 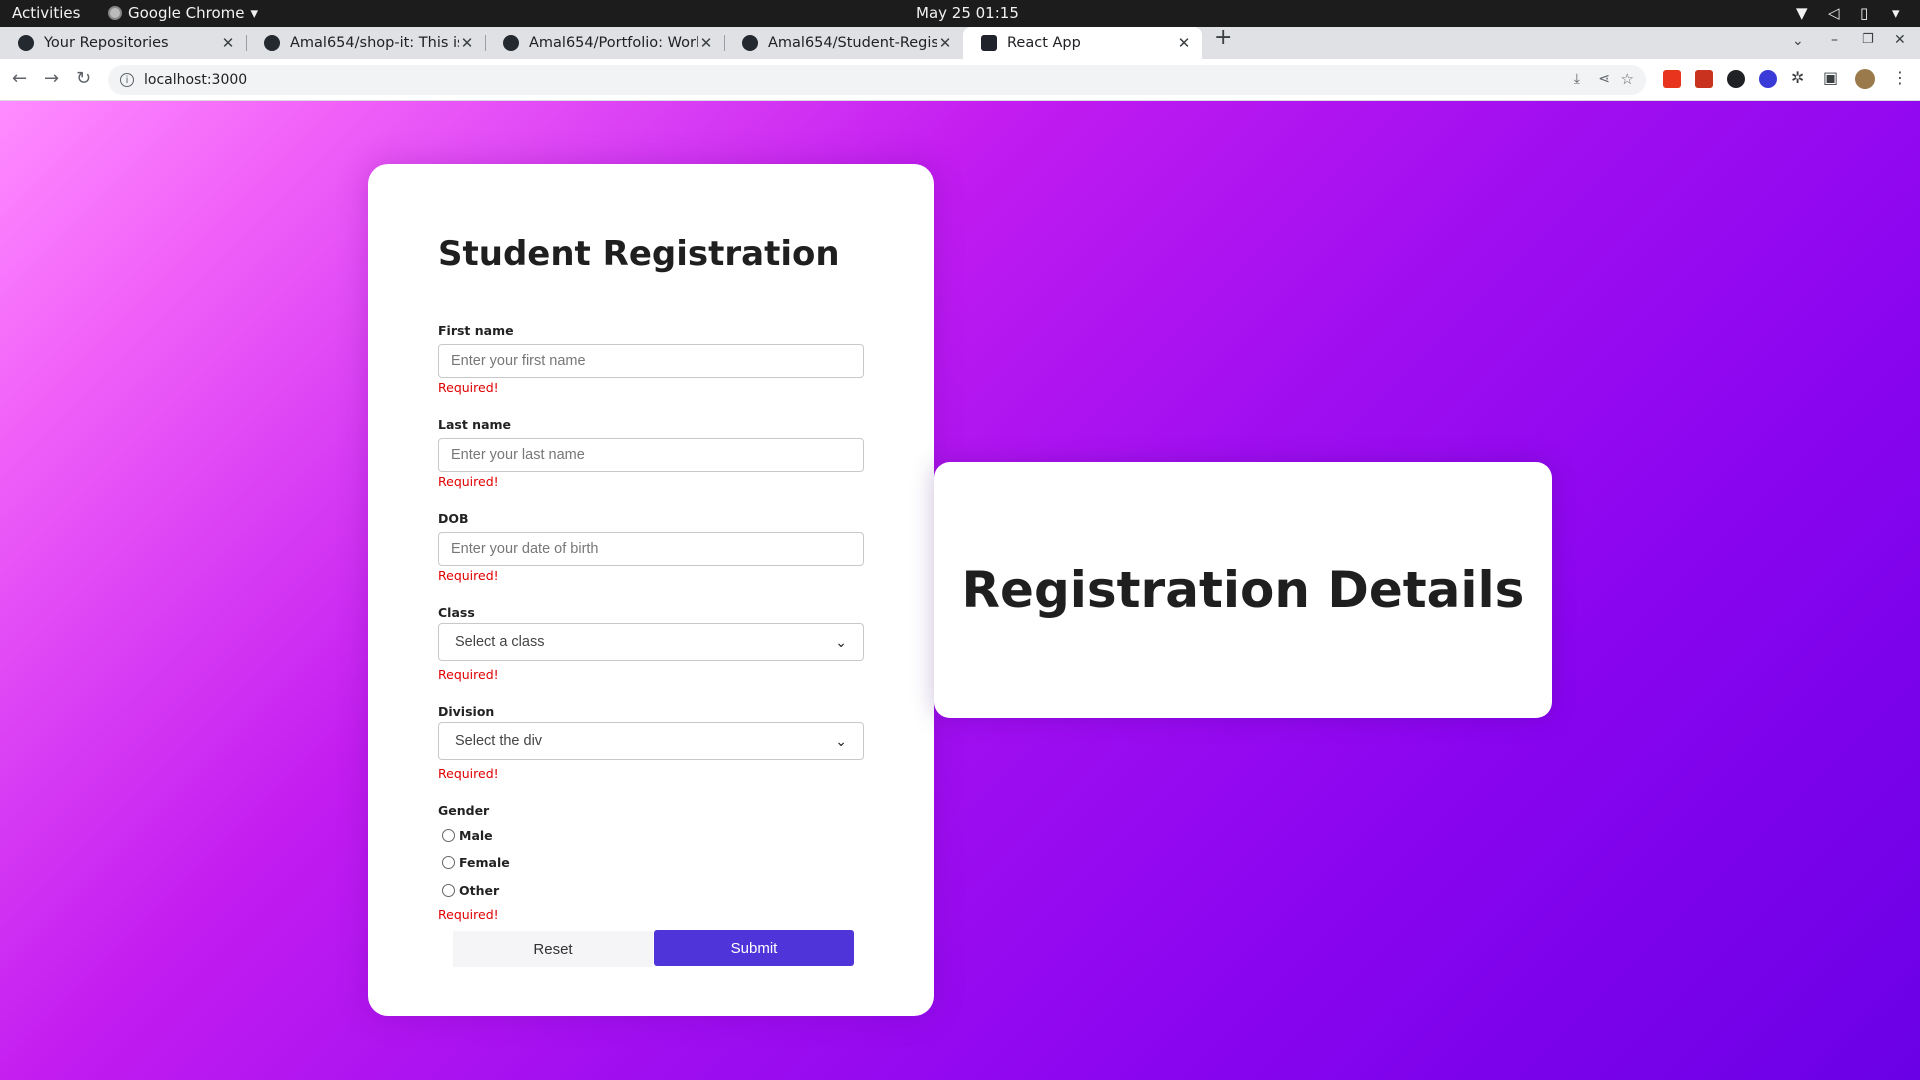 I want to click on more-menu-icon: ⋮, so click(x=1900, y=77).